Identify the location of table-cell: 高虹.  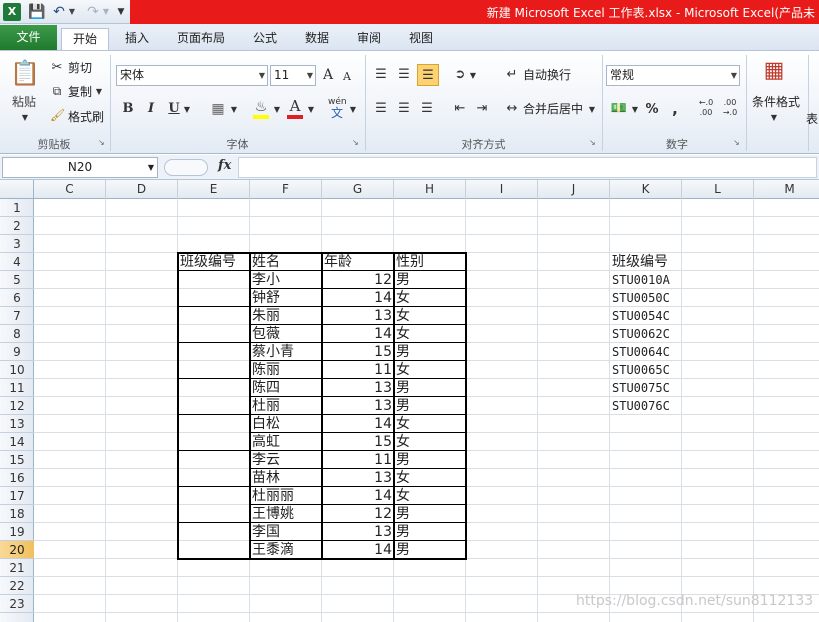
(286, 442).